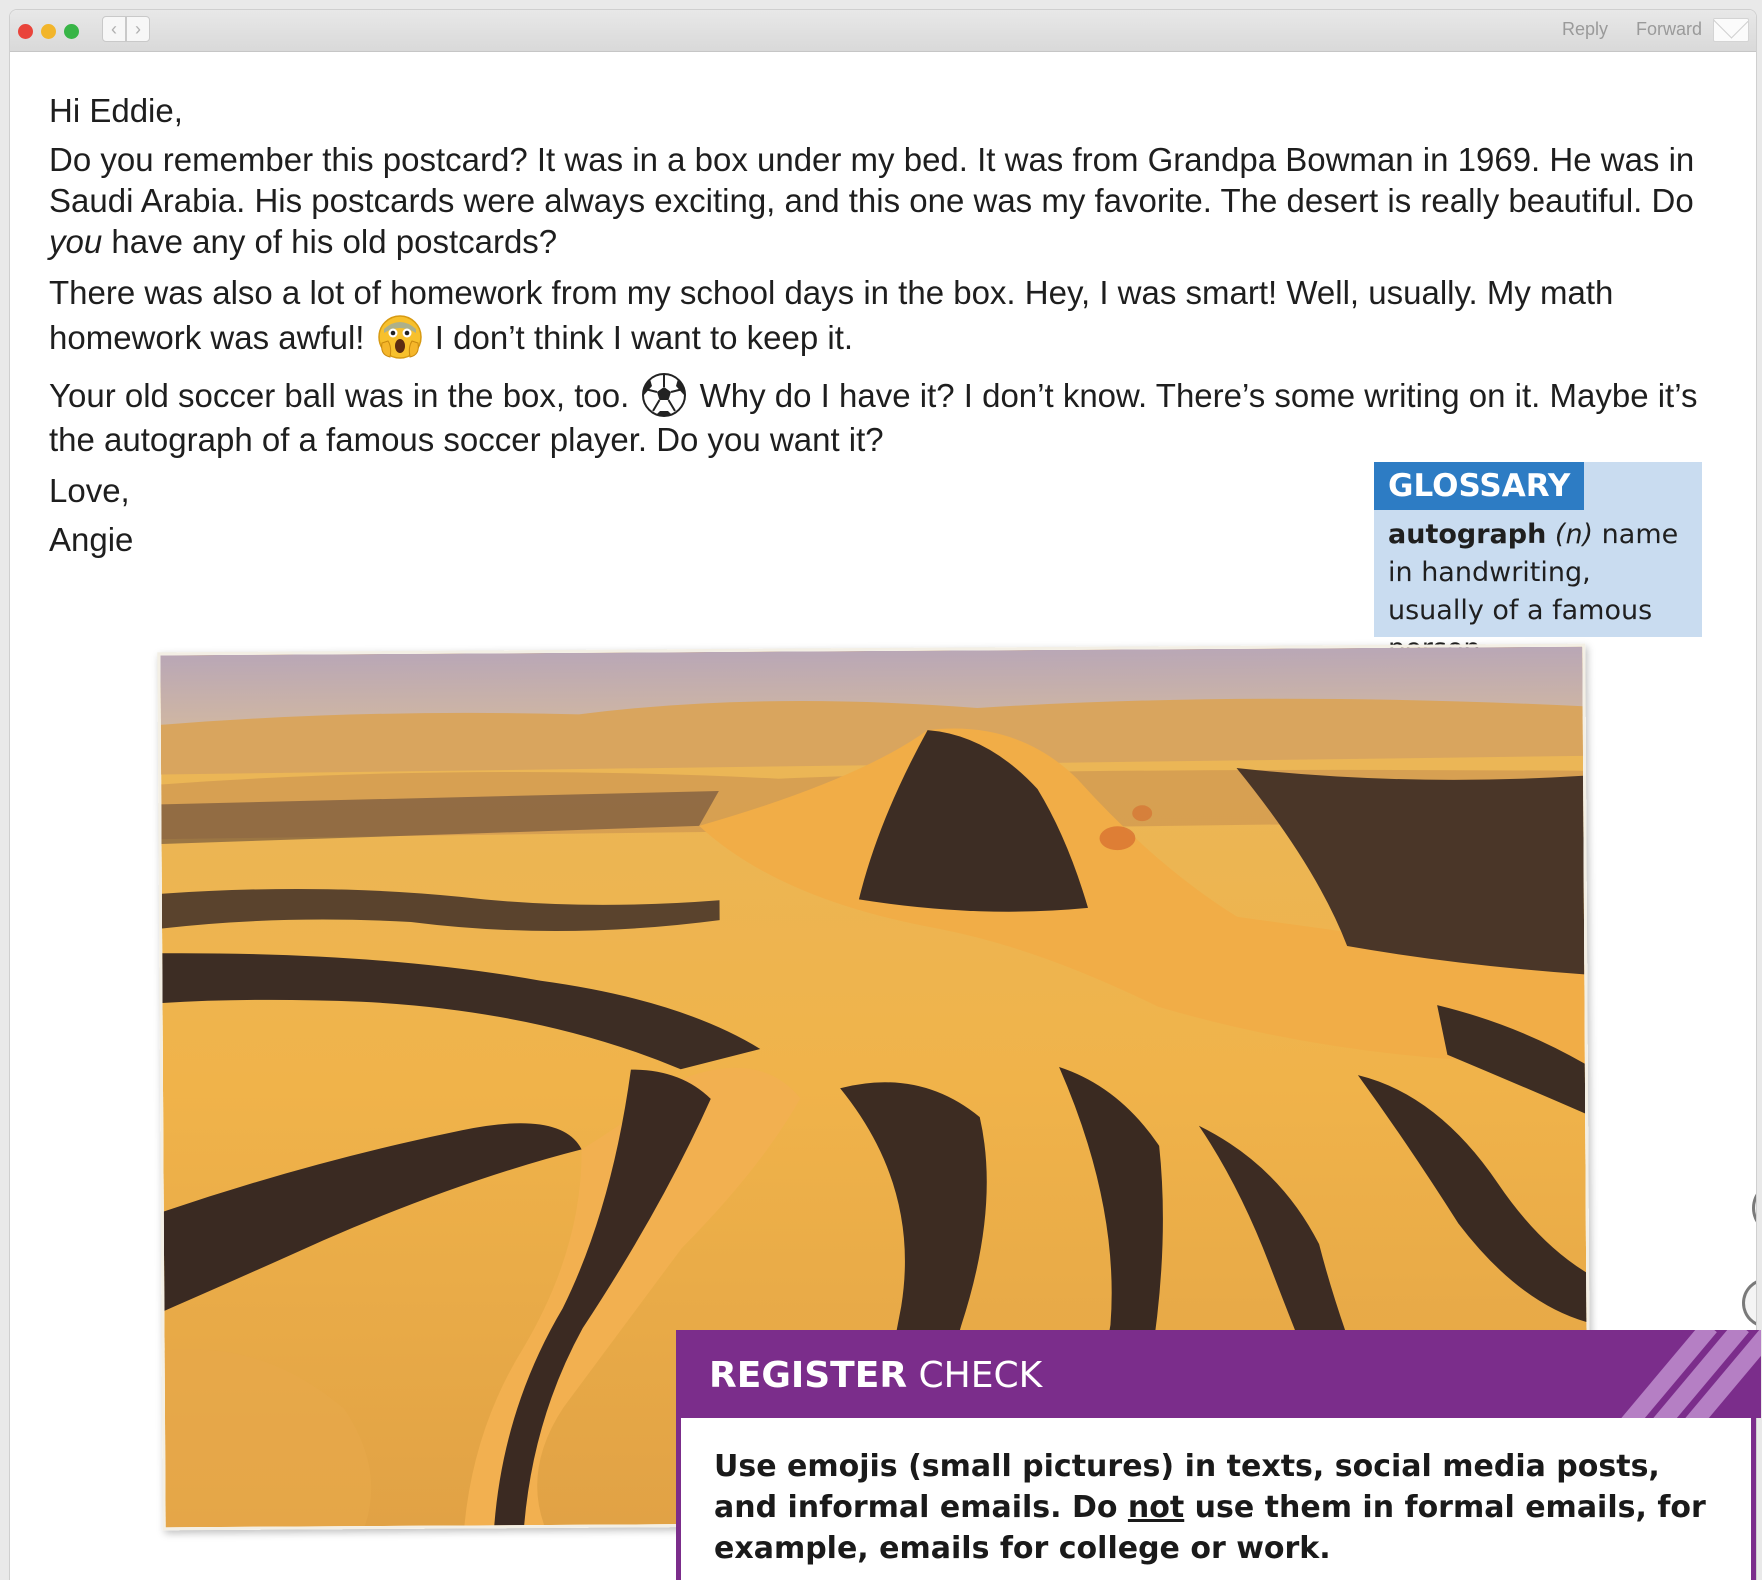 The image size is (1762, 1580). What do you see at coordinates (639, 337) in the screenshot?
I see `paragraph-text: I don’t think I want to keep it.` at bounding box center [639, 337].